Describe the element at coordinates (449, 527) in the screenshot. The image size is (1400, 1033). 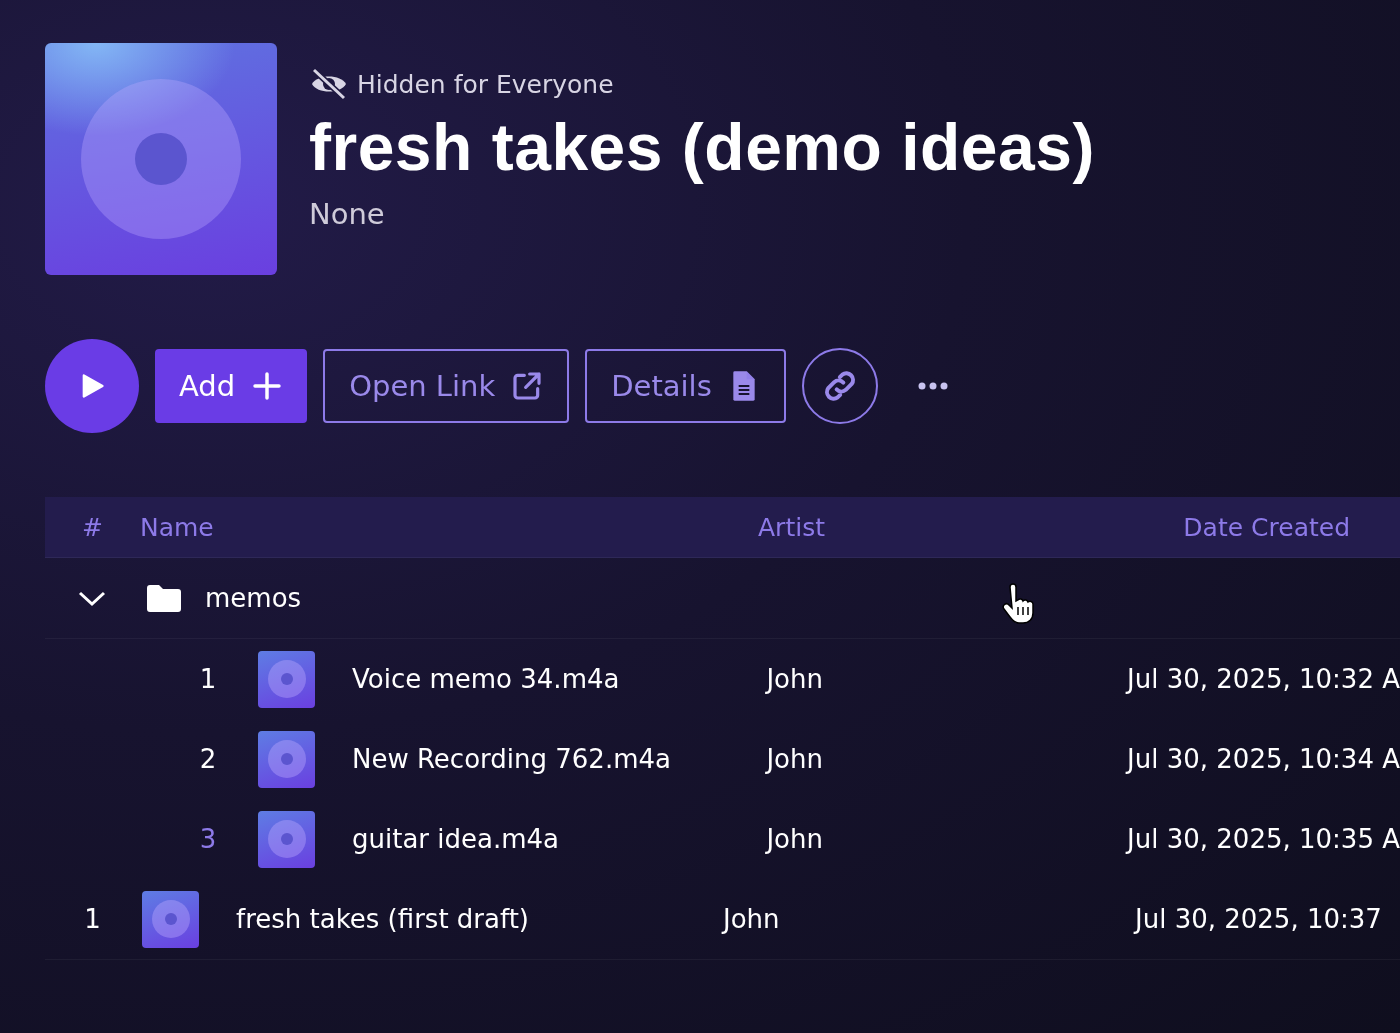
I see `column-header: Name` at that location.